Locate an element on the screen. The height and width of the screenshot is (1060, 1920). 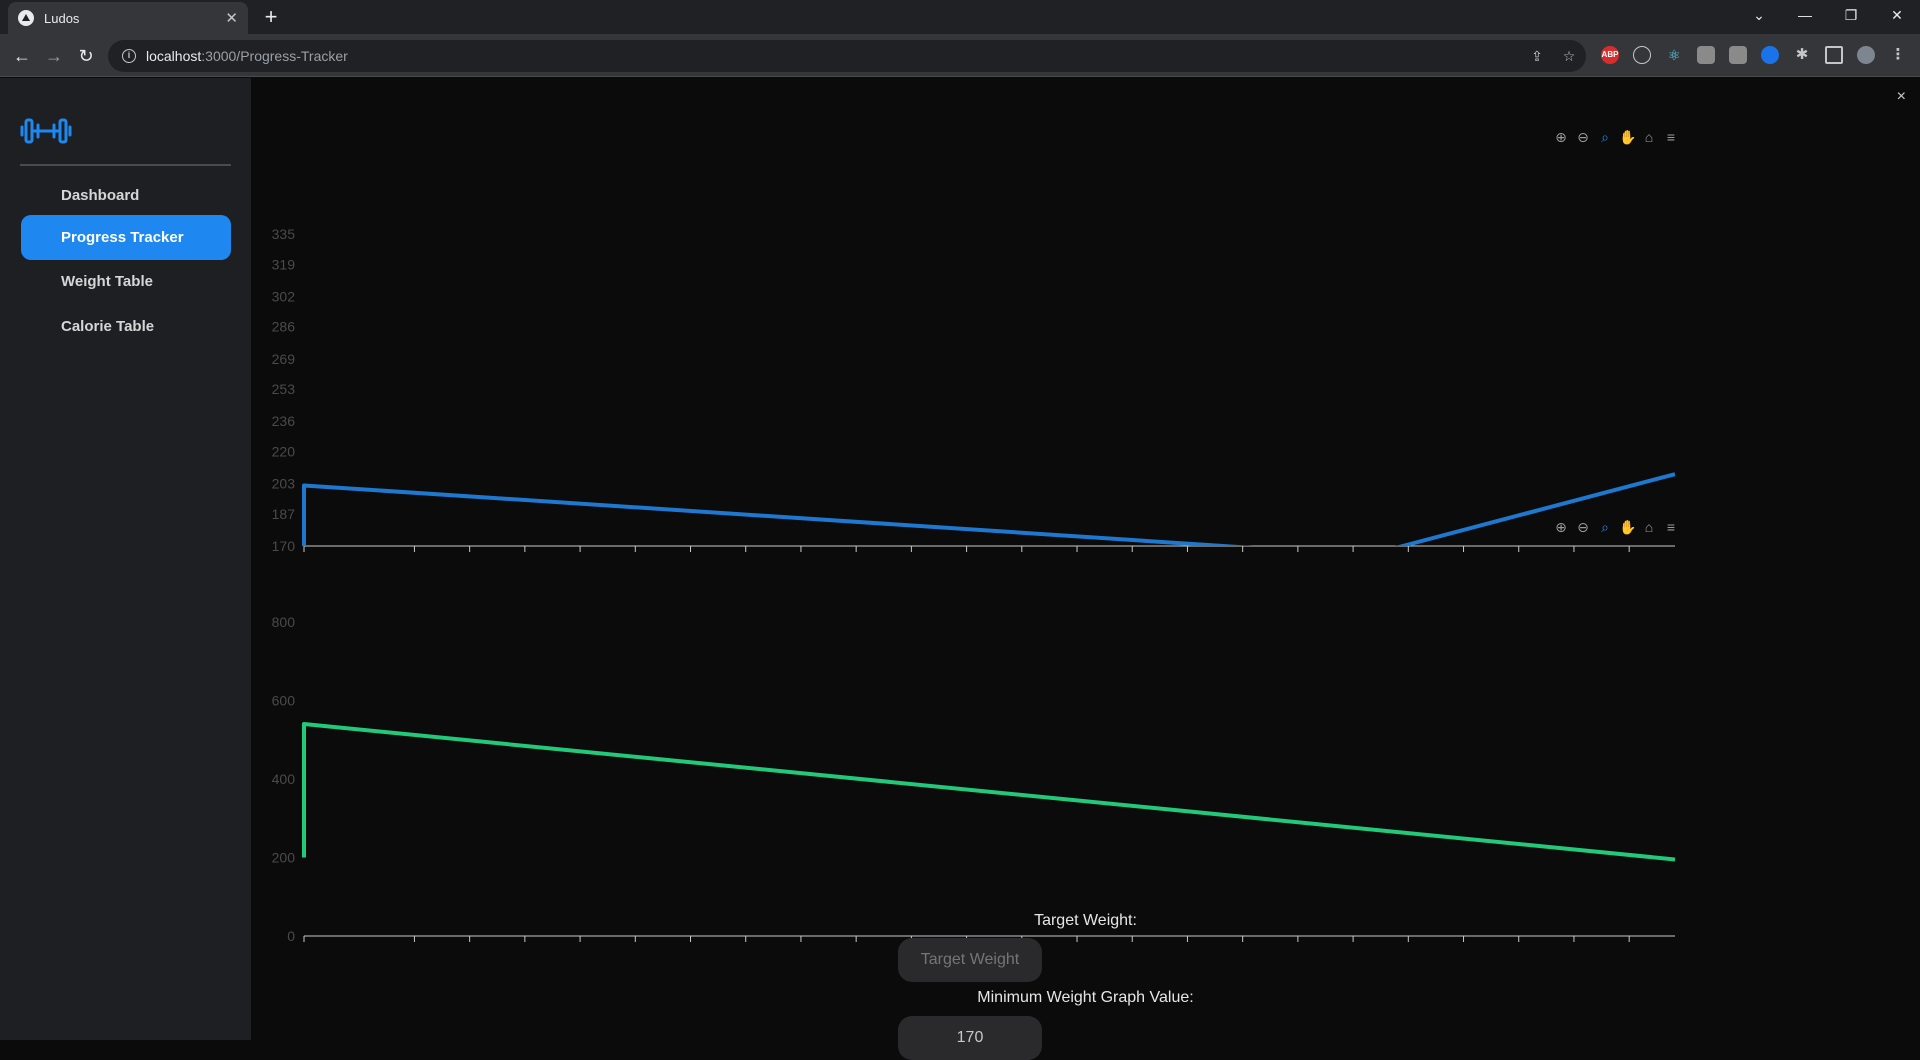
tab-title: Ludos is located at coordinates (62, 18).